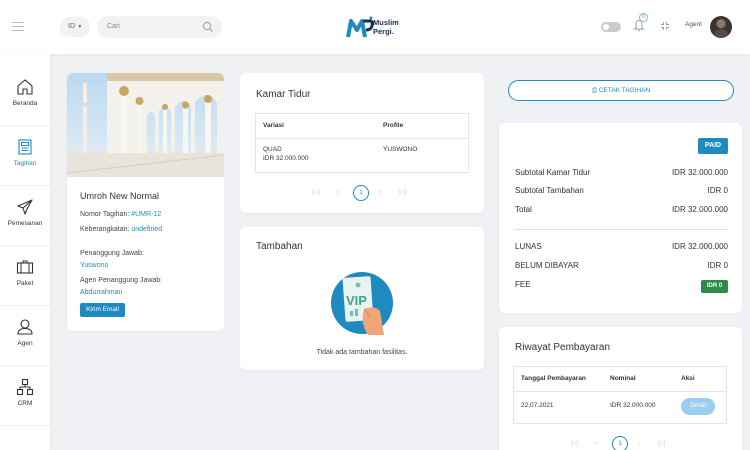 The height and width of the screenshot is (450, 750). Describe the element at coordinates (528, 246) in the screenshot. I see `paid-label: LUNAS` at that location.